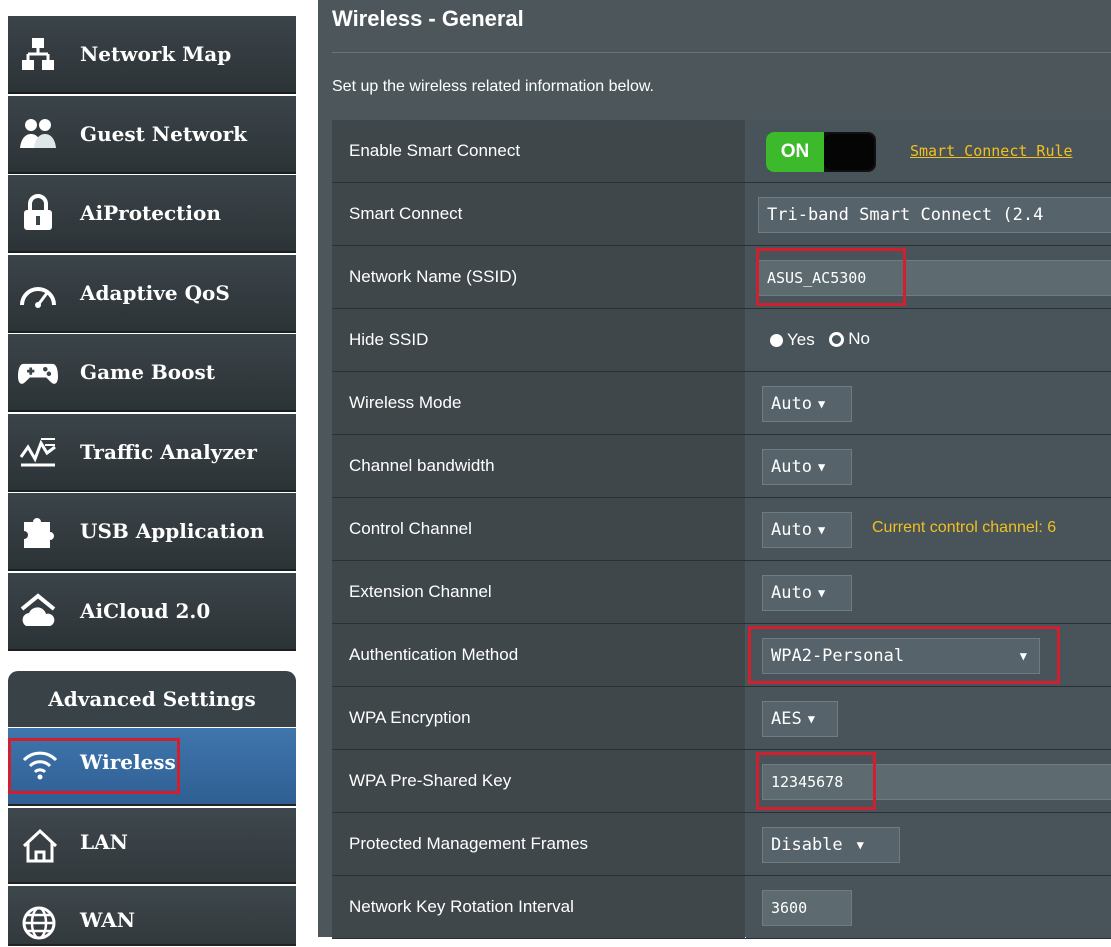 This screenshot has height=947, width=1111. What do you see at coordinates (172, 531) in the screenshot?
I see `sidebar-item-label: USB Application` at bounding box center [172, 531].